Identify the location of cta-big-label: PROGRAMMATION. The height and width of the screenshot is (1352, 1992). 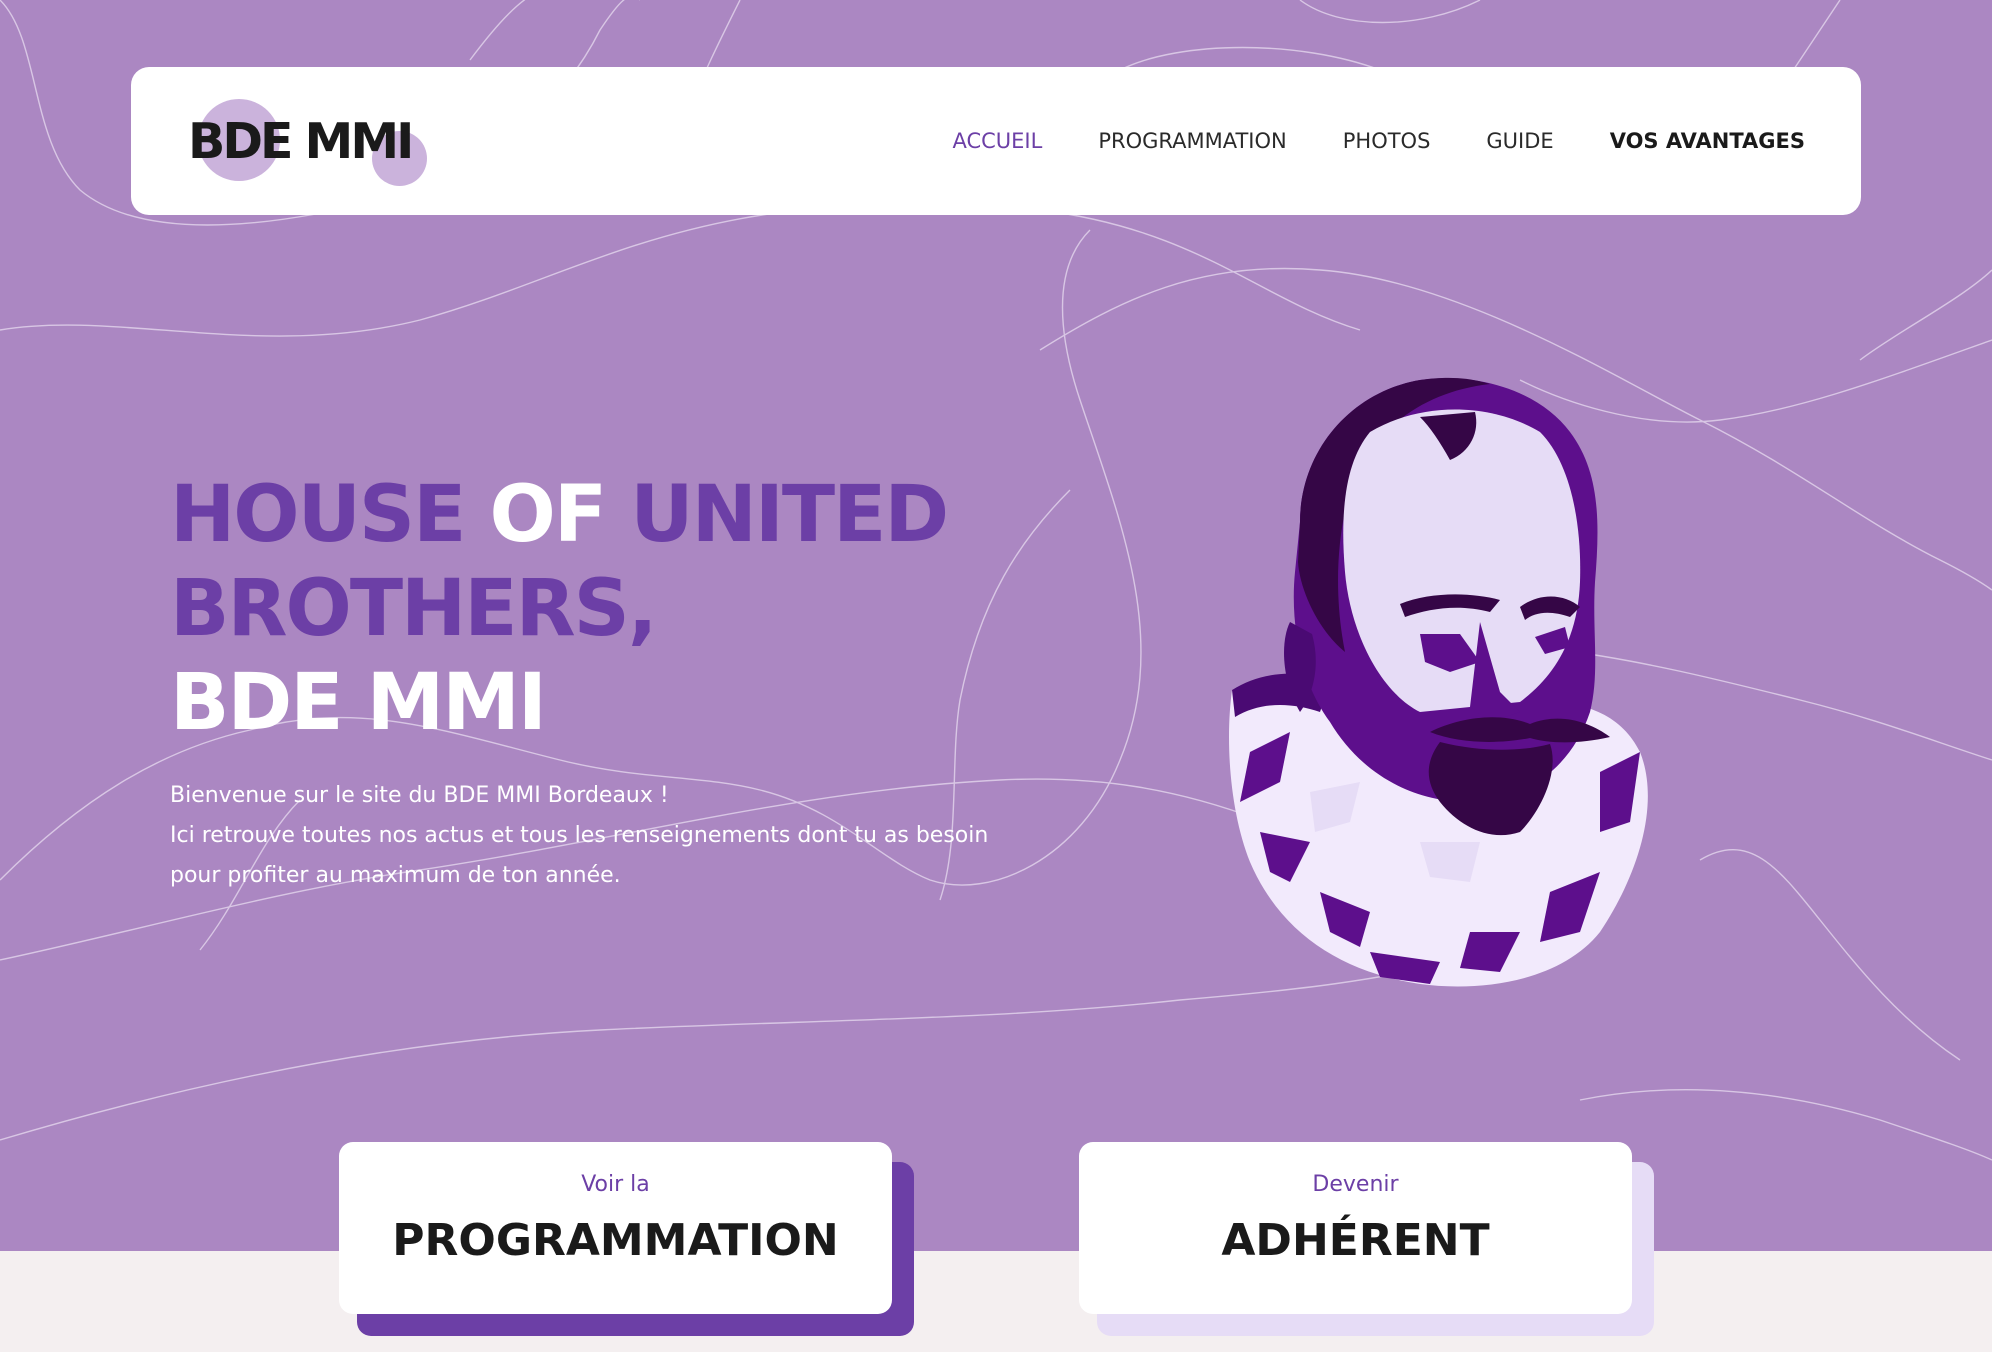
(615, 1240).